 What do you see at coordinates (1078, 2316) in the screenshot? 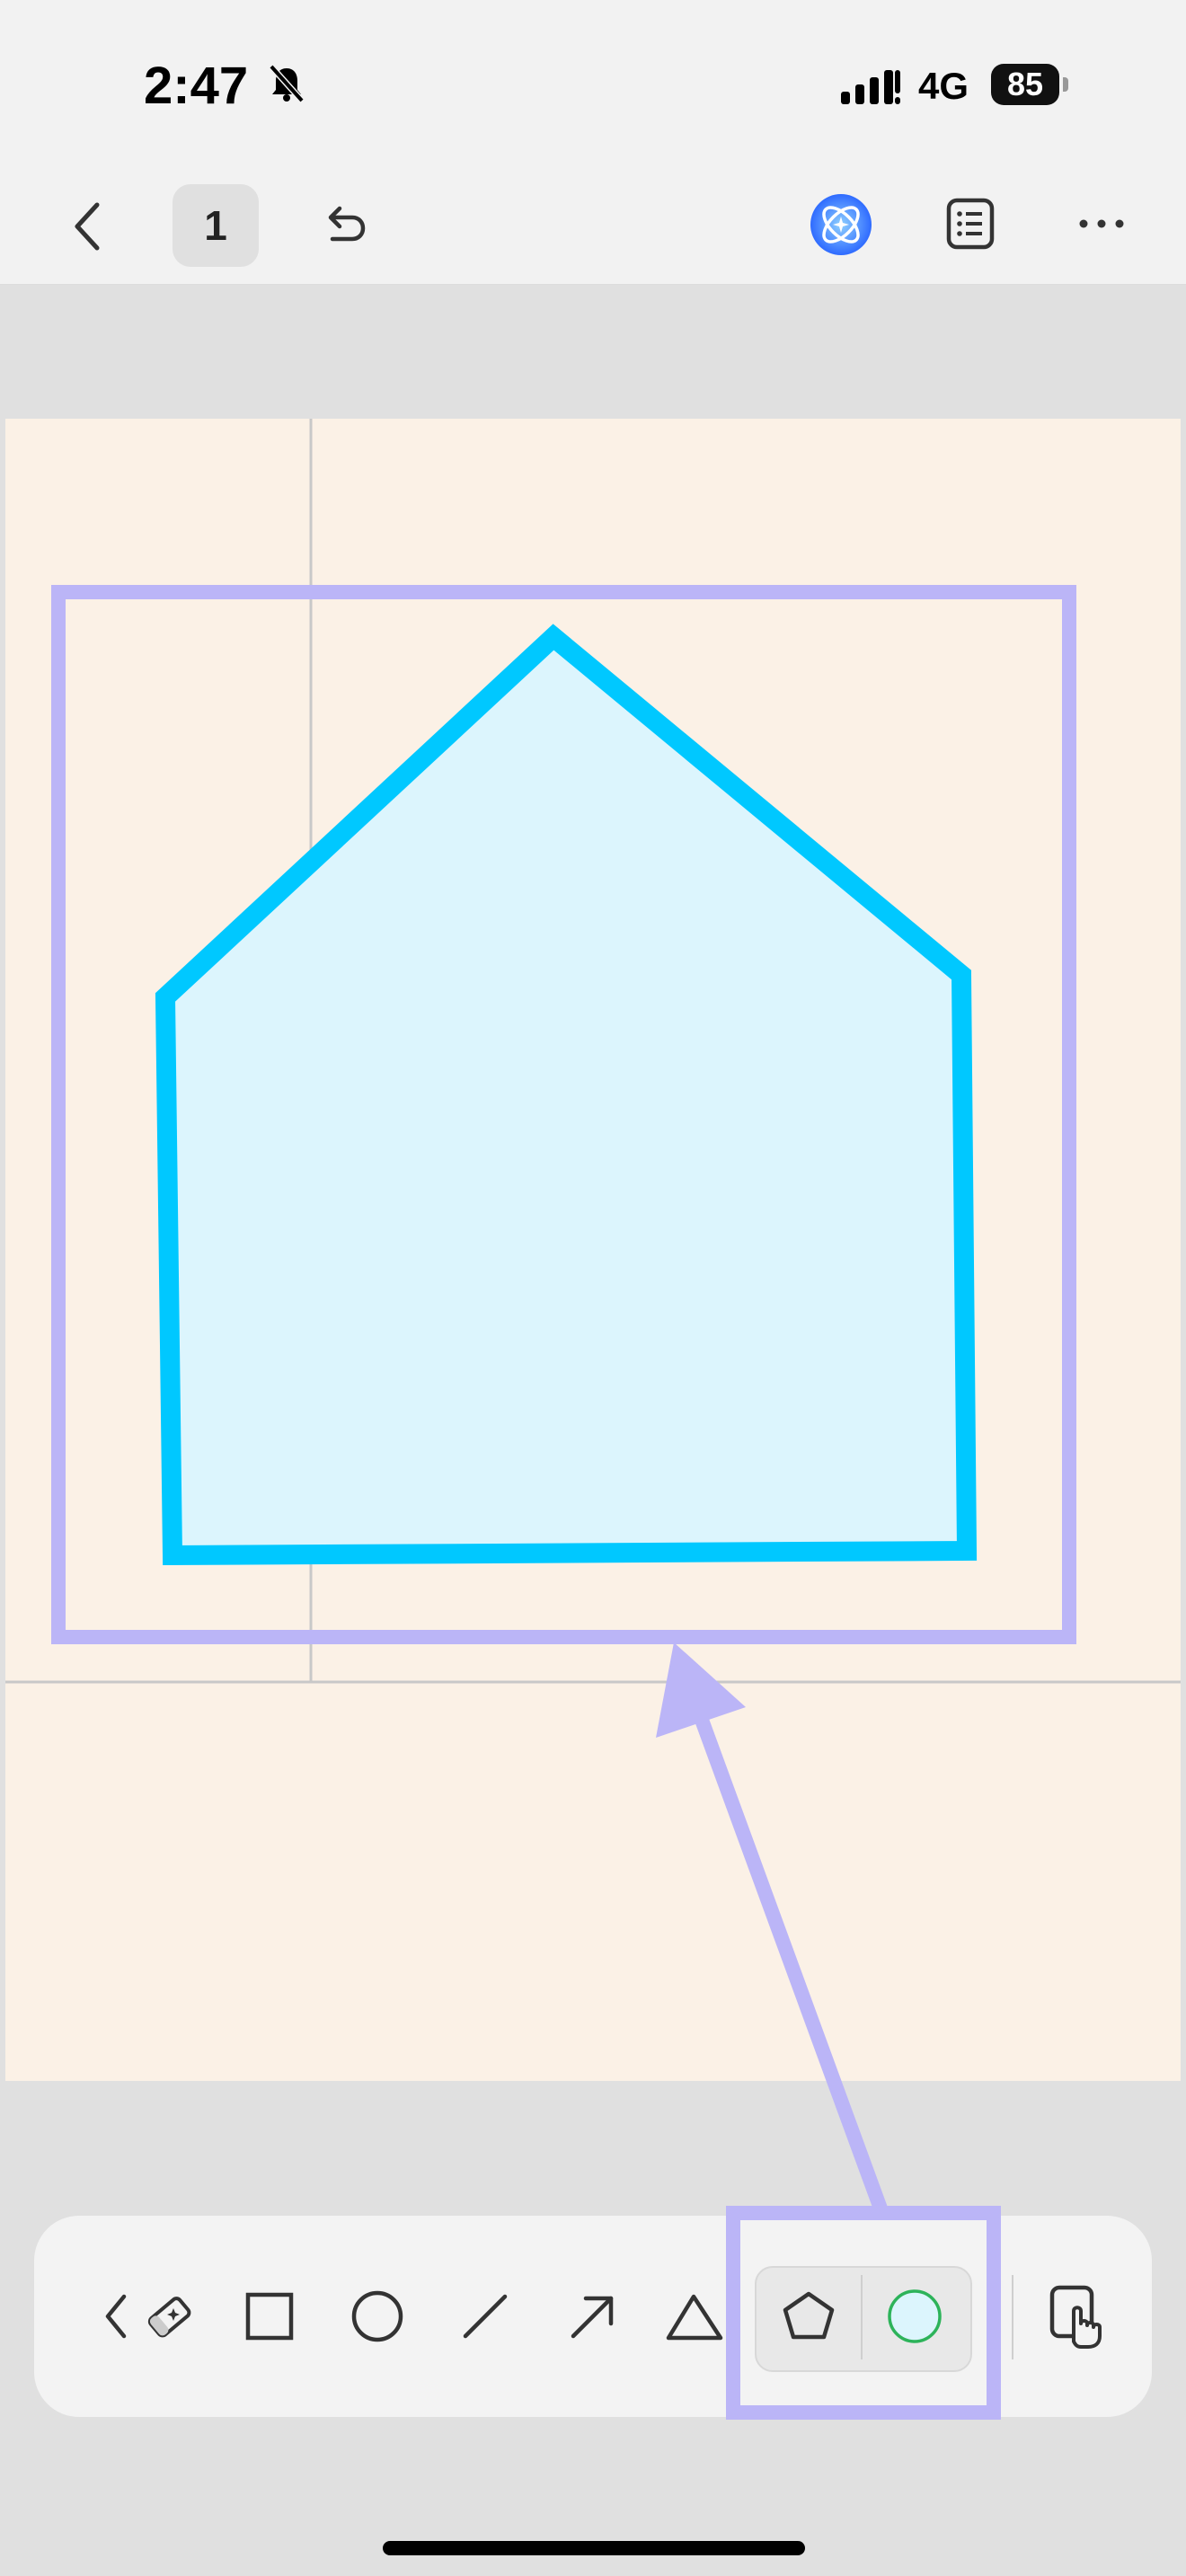
I see `touch-mode-icon` at bounding box center [1078, 2316].